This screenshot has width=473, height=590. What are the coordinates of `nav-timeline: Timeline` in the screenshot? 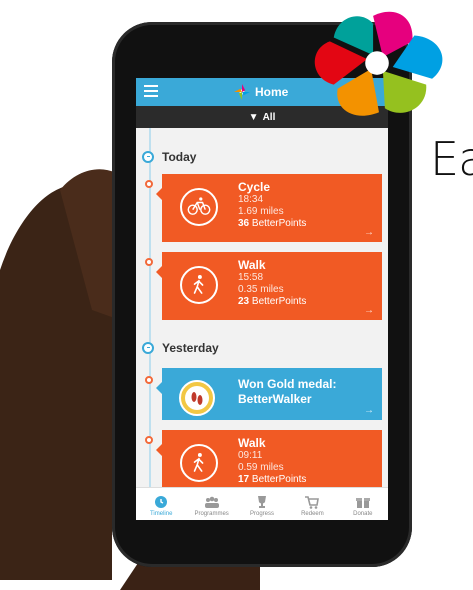 It's located at (161, 504).